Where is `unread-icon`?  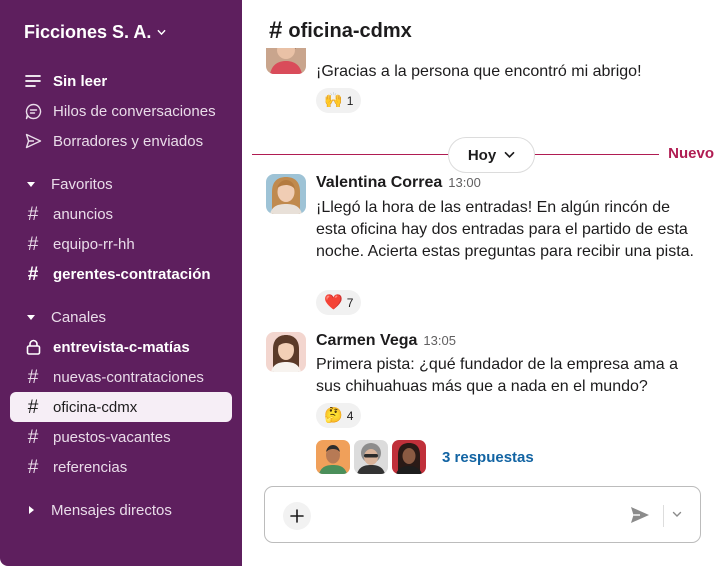
unread-icon is located at coordinates (33, 81).